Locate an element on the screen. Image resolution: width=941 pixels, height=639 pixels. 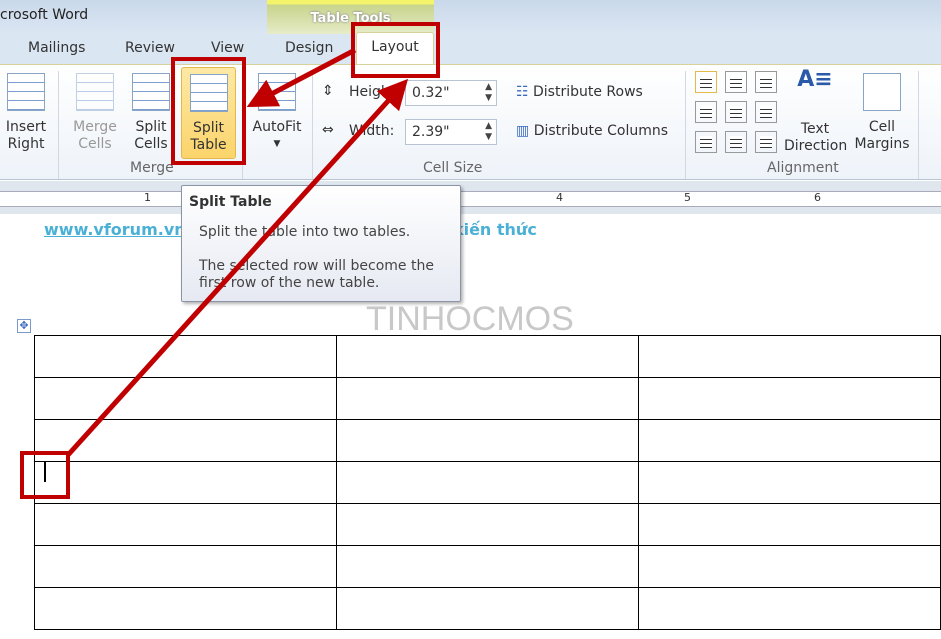
arrow-to-split-table is located at coordinates (301, 77).